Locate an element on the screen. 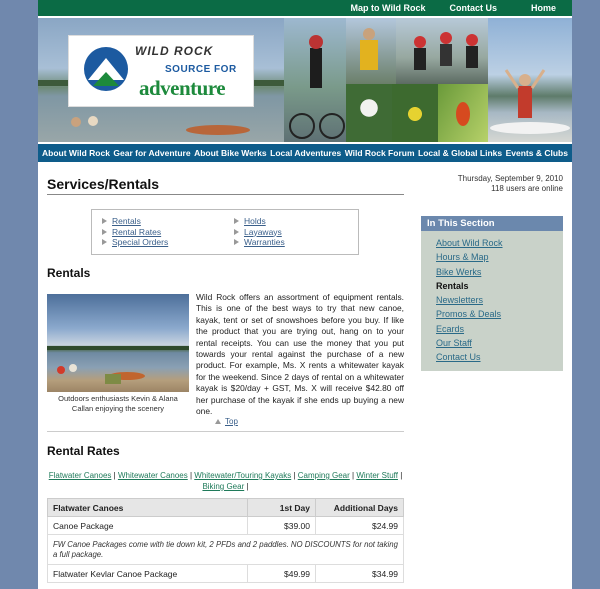 The height and width of the screenshot is (589, 600). home-link: Home is located at coordinates (543, 8).